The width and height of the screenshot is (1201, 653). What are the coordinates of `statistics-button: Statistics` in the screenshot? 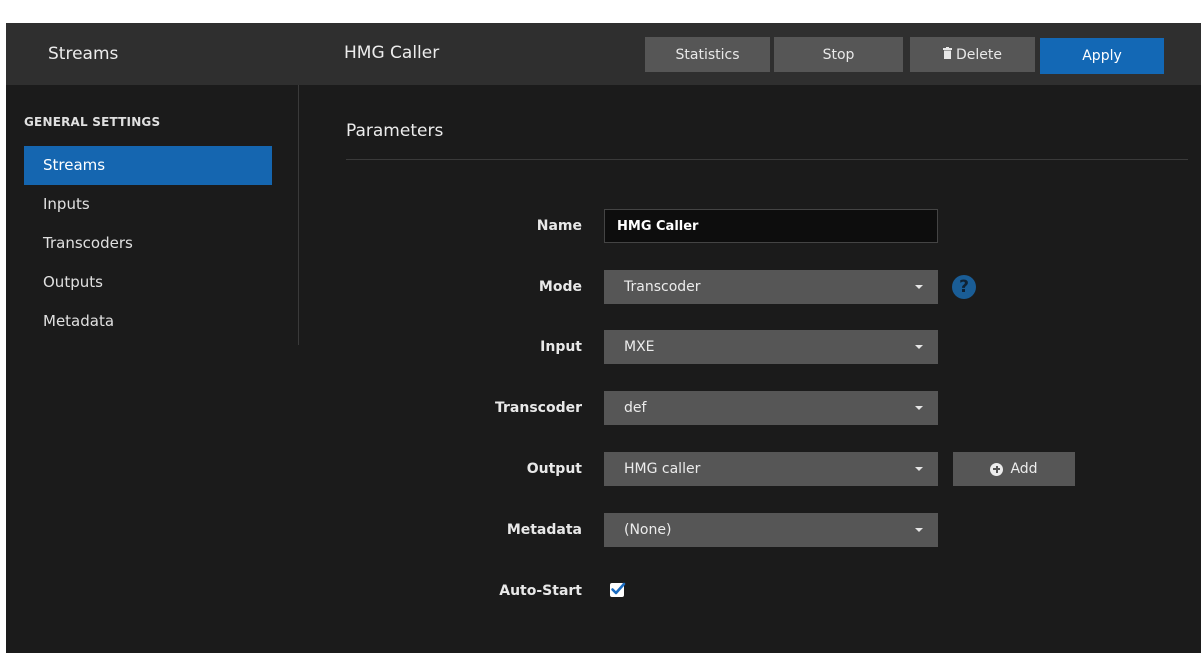 It's located at (707, 54).